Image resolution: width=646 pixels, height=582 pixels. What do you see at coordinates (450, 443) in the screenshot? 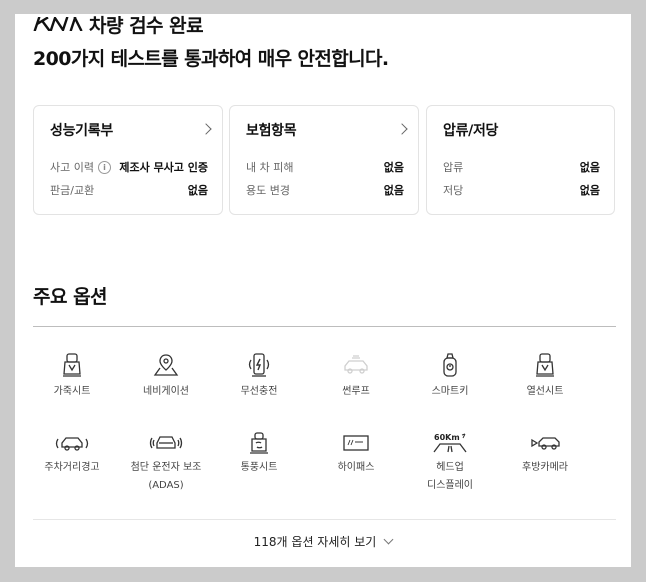
I see `hud-icon: 60Km` at bounding box center [450, 443].